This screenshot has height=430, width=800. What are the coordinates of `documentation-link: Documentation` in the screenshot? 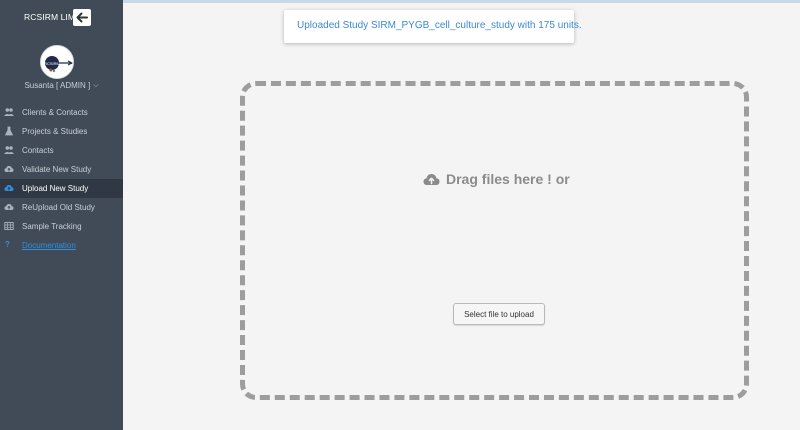 It's located at (49, 245).